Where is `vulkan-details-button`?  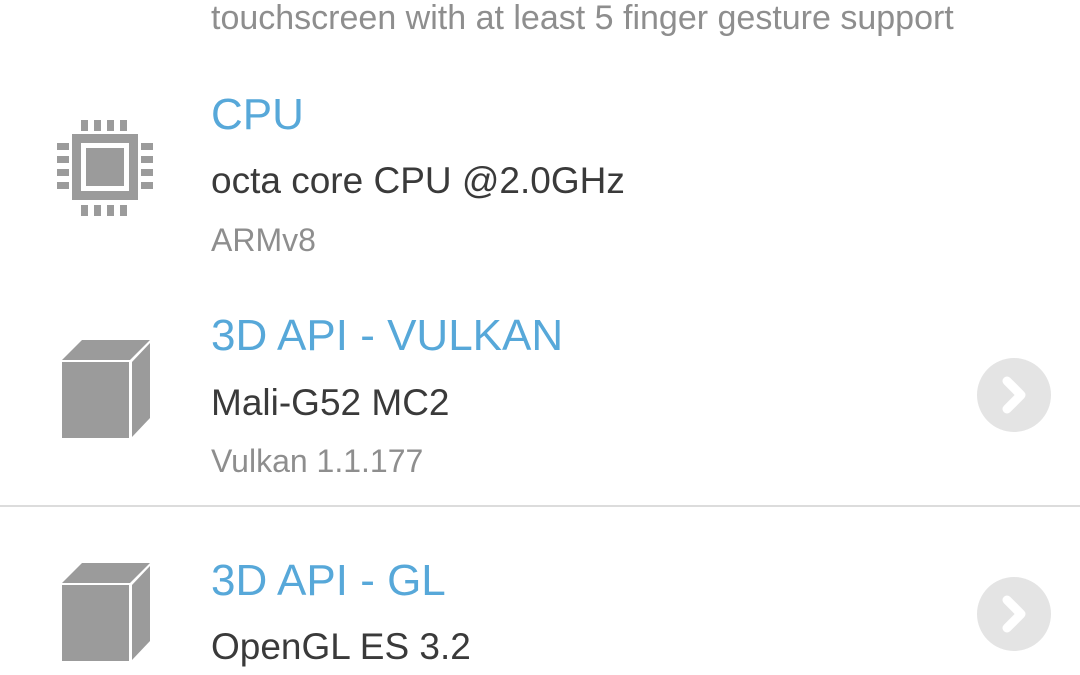 vulkan-details-button is located at coordinates (1014, 395).